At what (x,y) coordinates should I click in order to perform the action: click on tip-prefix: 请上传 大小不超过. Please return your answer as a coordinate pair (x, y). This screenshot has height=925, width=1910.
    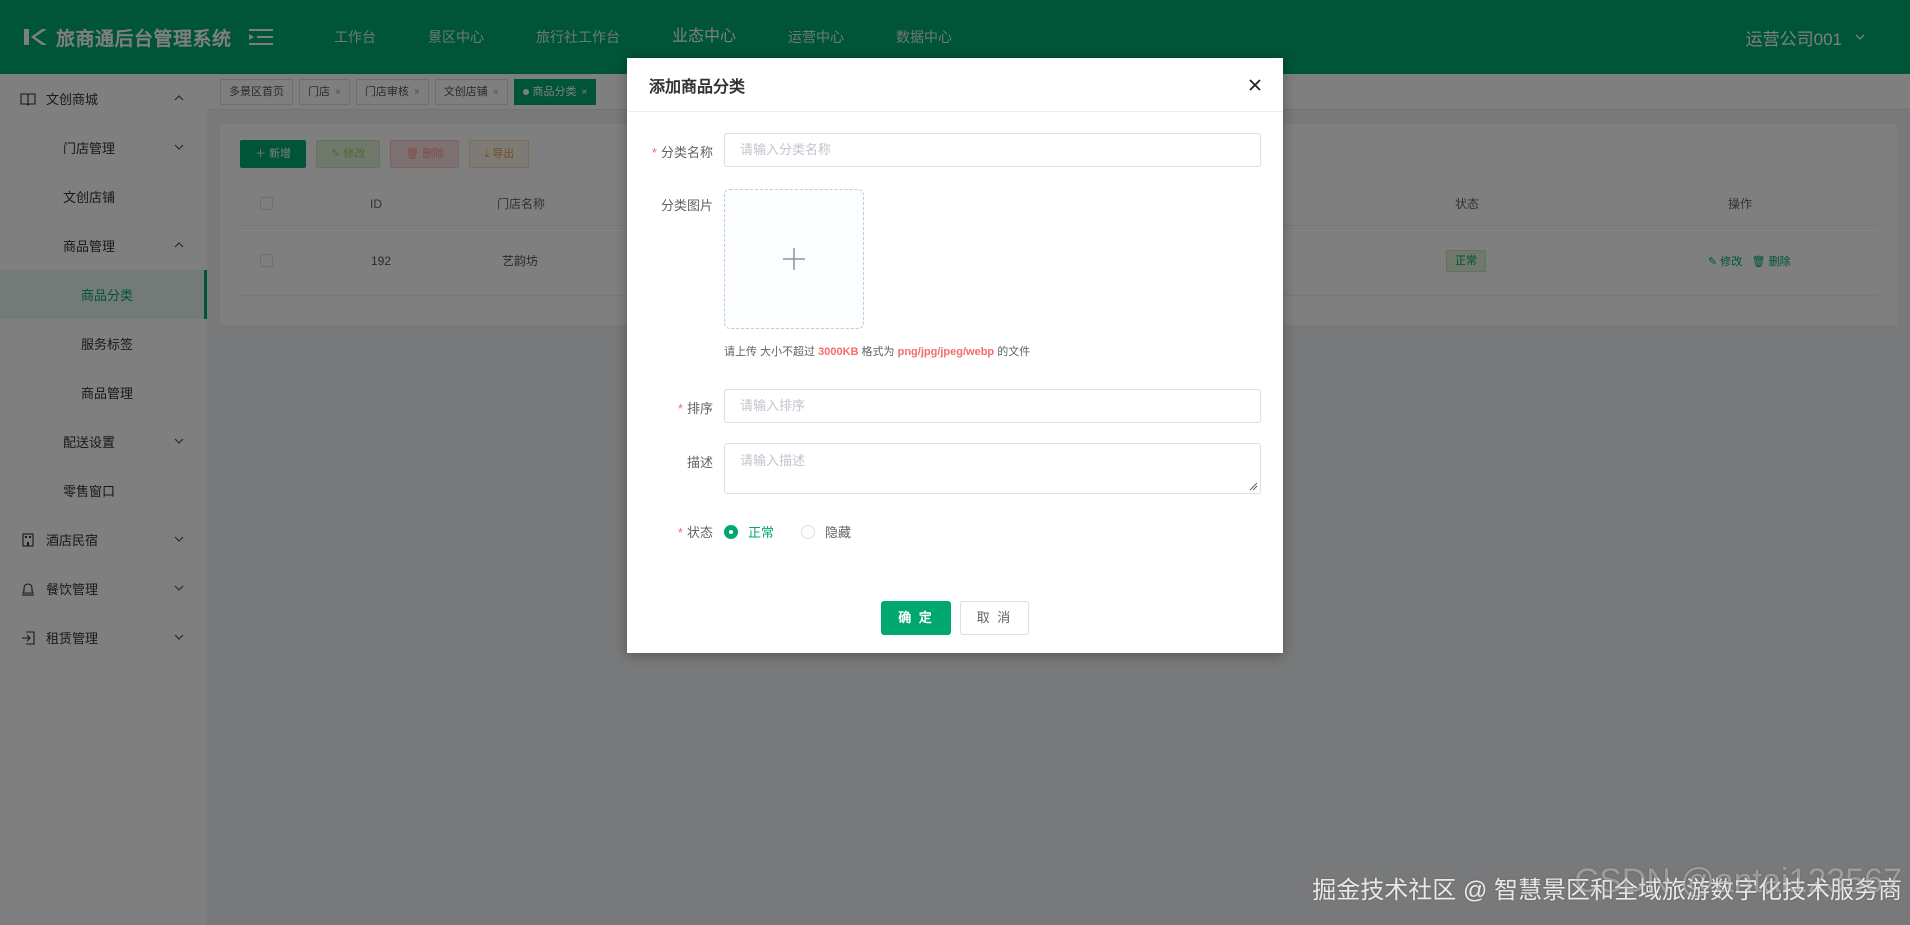
    Looking at the image, I should click on (770, 352).